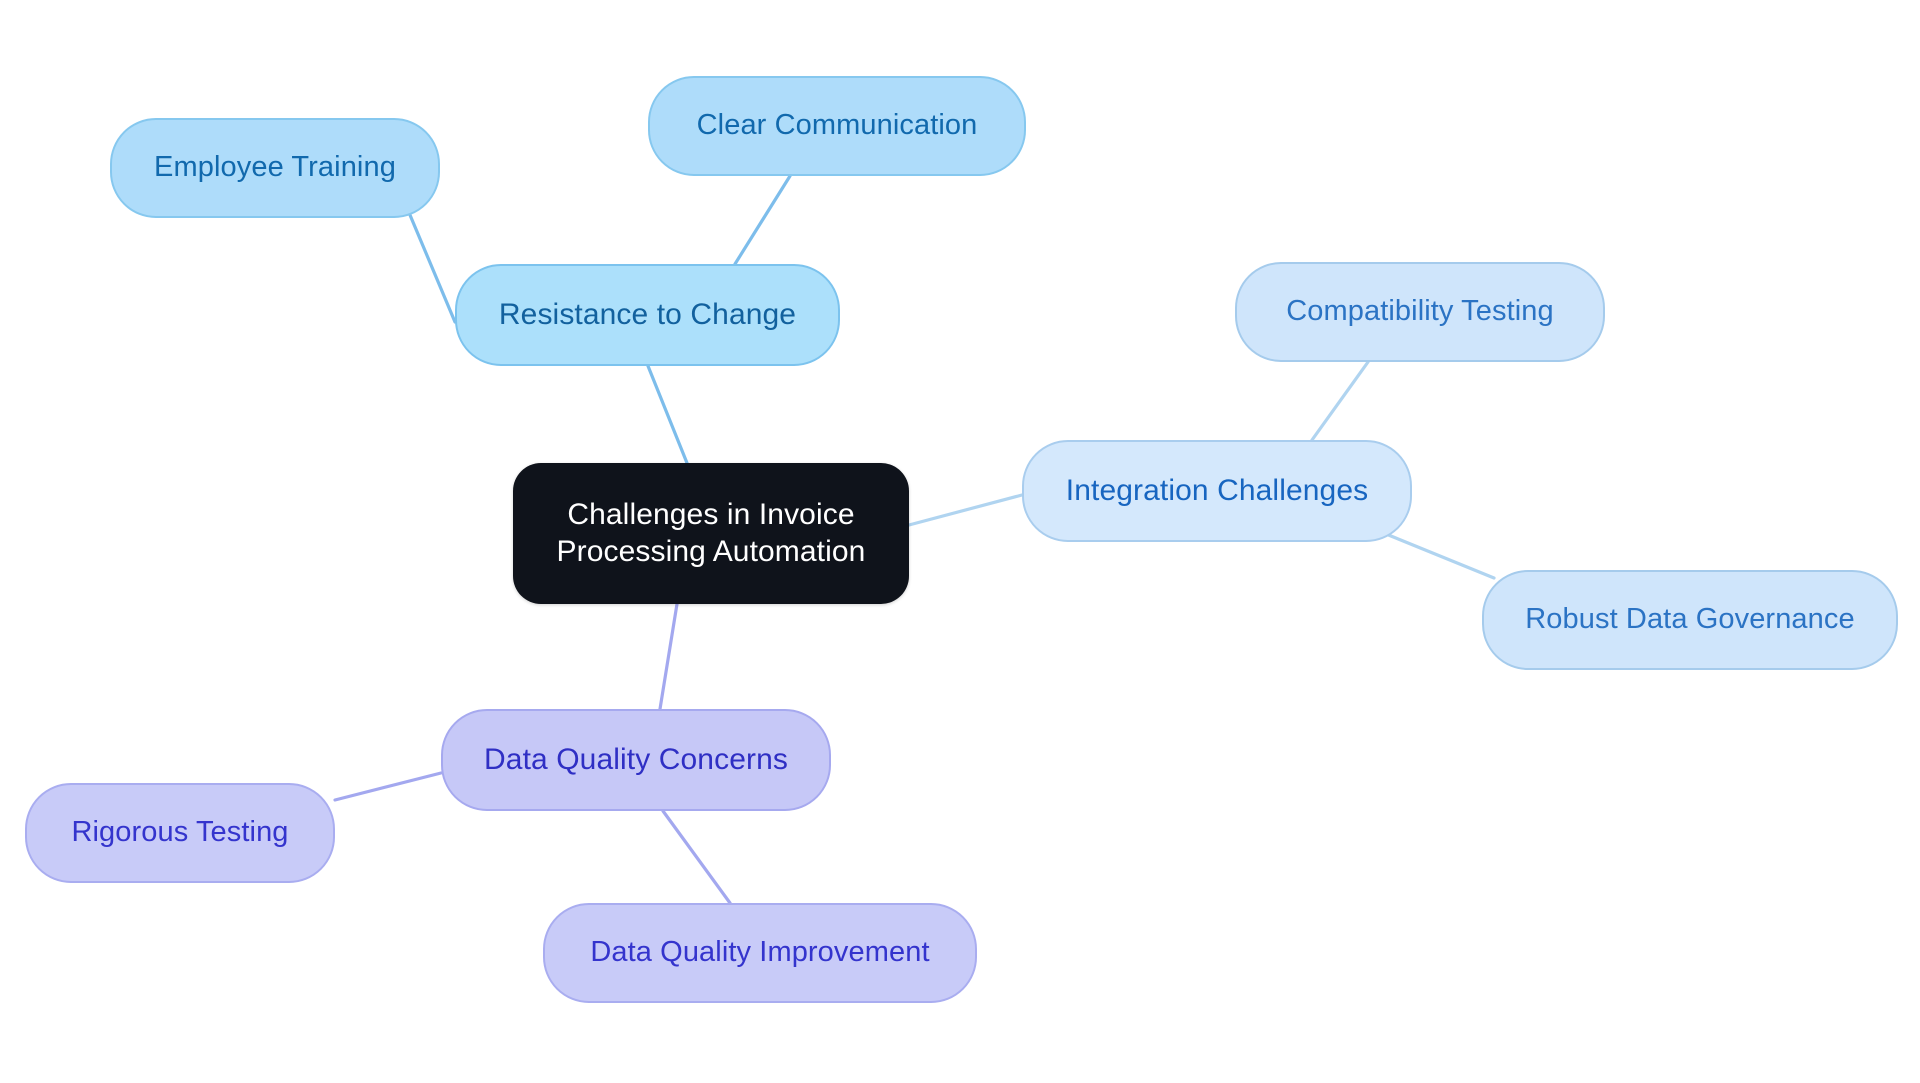 The width and height of the screenshot is (1920, 1083). I want to click on edge-root-dataquality, so click(668, 656).